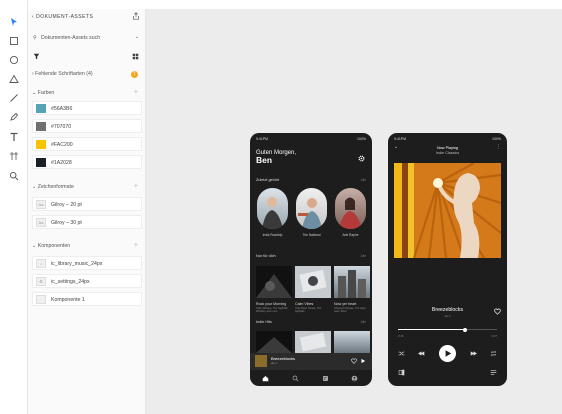  Describe the element at coordinates (447, 150) in the screenshot. I see `now-playing-header: Now Playing Indie Classics` at that location.